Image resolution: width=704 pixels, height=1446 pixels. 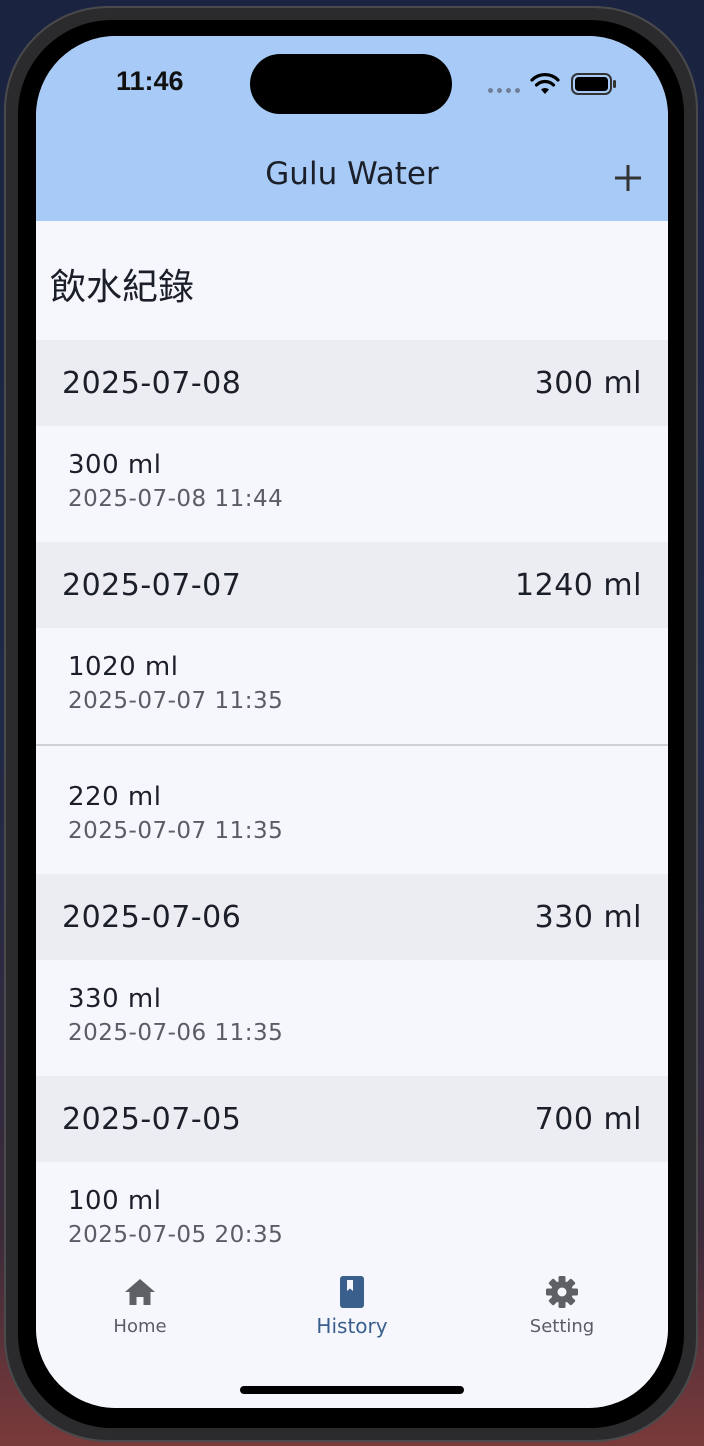 What do you see at coordinates (115, 465) in the screenshot?
I see `entry-amount: 300 ml` at bounding box center [115, 465].